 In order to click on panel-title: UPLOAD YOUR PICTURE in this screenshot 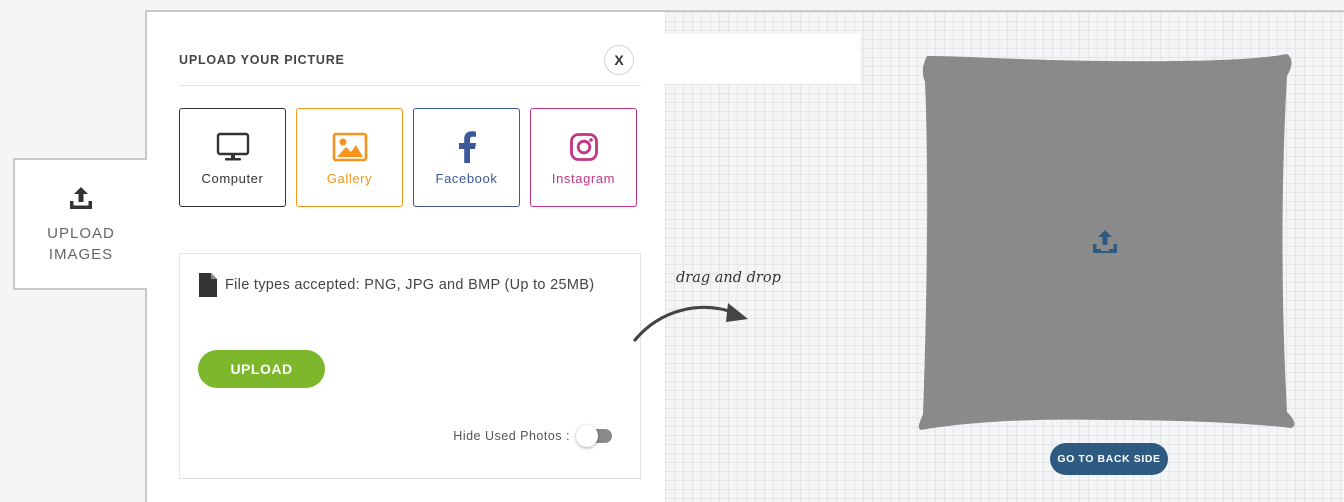, I will do `click(262, 60)`.